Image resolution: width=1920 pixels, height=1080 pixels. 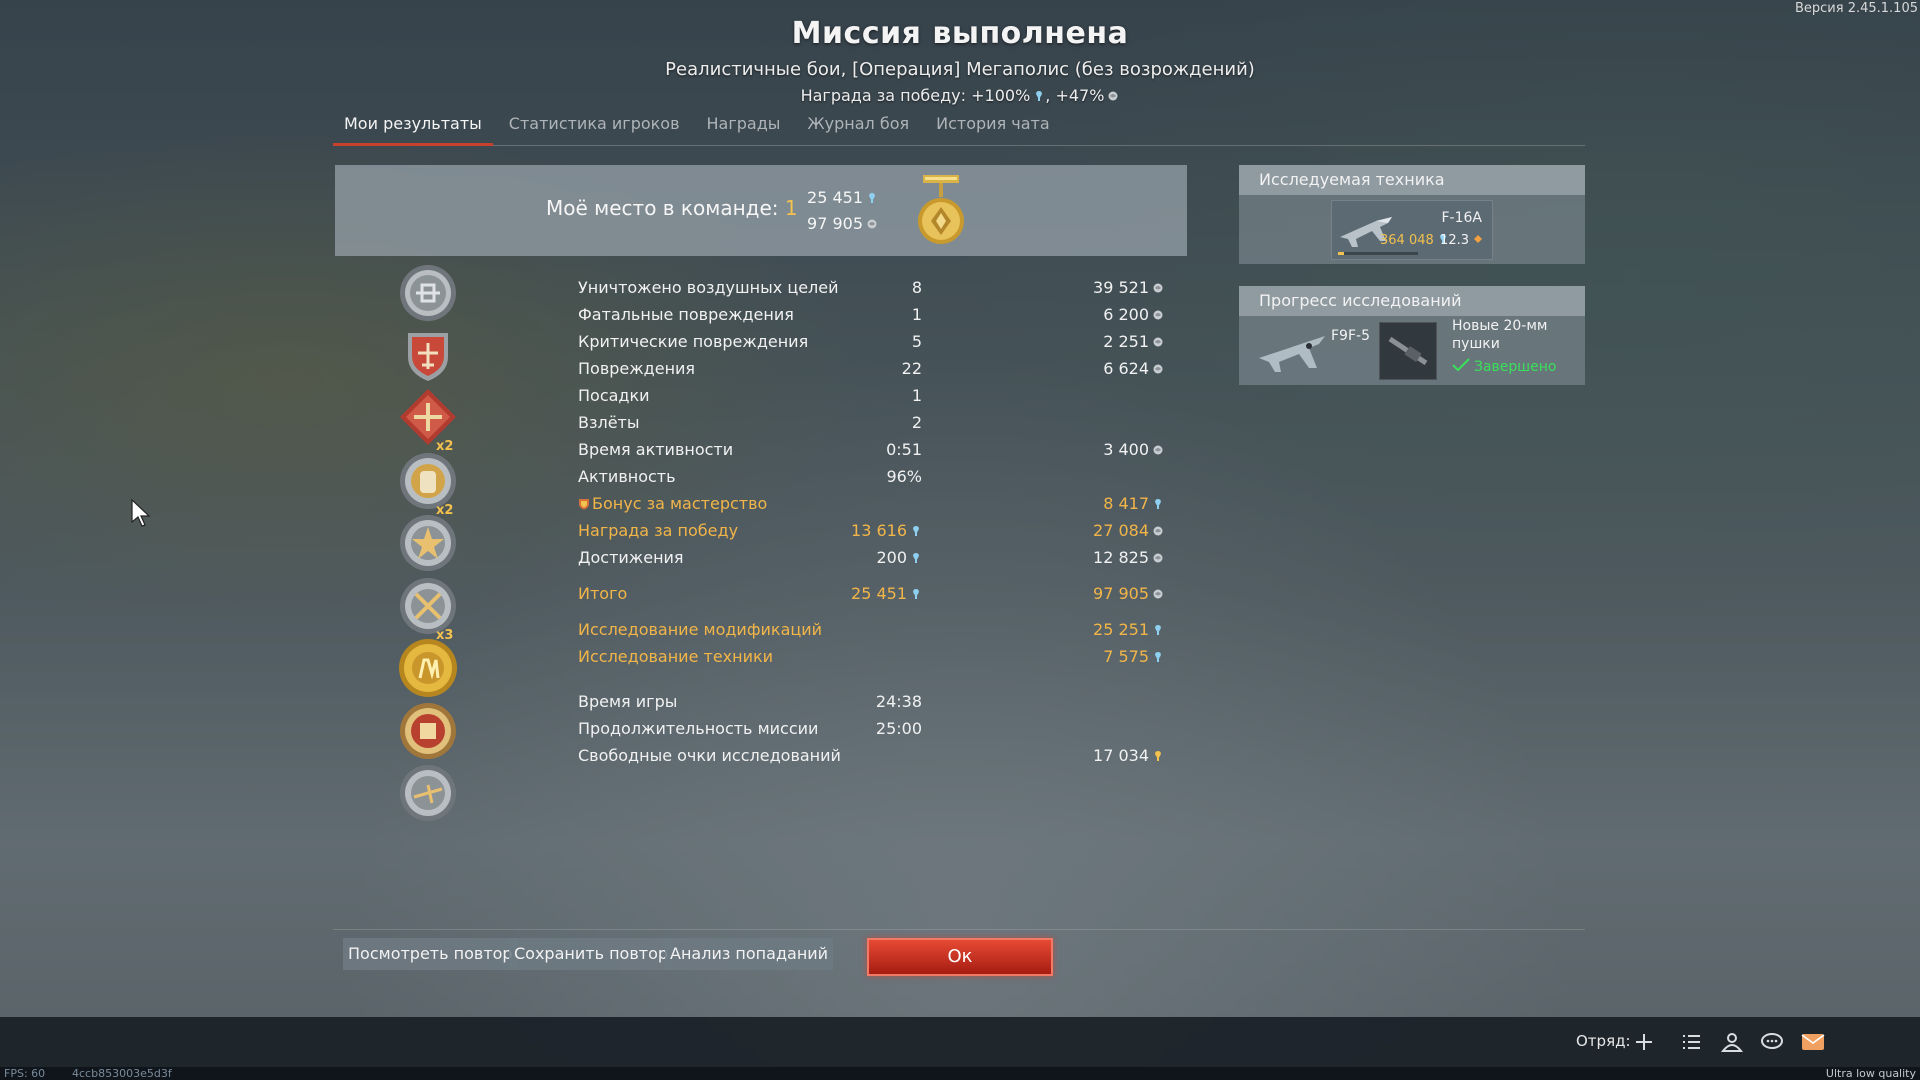 I want to click on stat-count: 96%, so click(x=904, y=476).